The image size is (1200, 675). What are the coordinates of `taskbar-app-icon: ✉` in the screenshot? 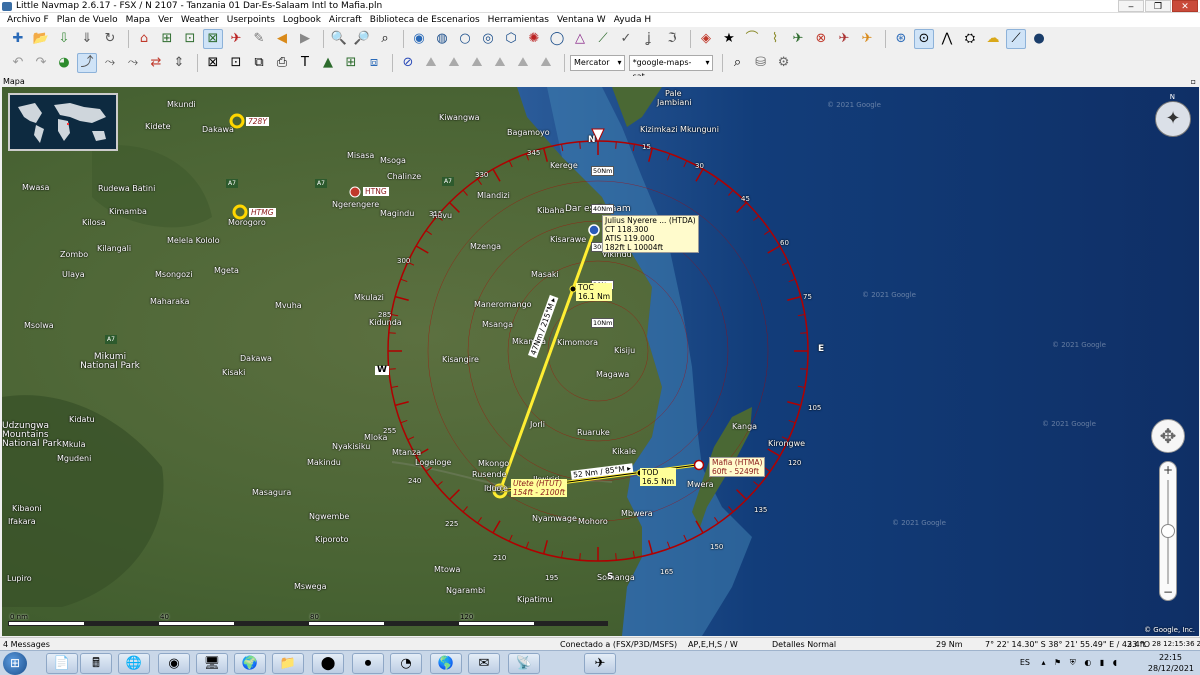 It's located at (484, 663).